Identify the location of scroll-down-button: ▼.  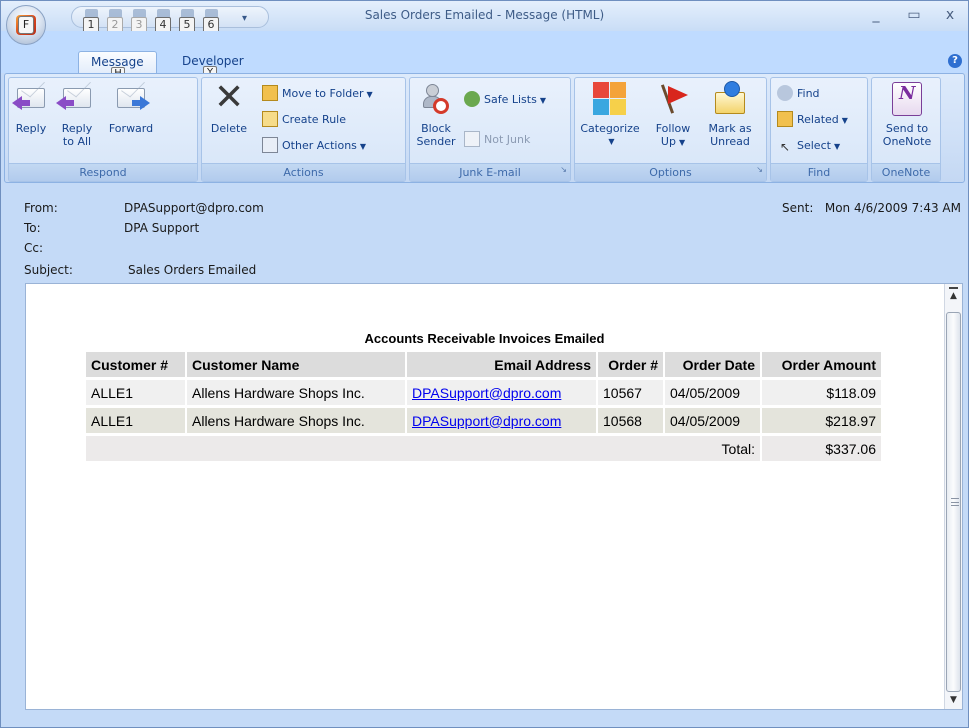
(953, 700).